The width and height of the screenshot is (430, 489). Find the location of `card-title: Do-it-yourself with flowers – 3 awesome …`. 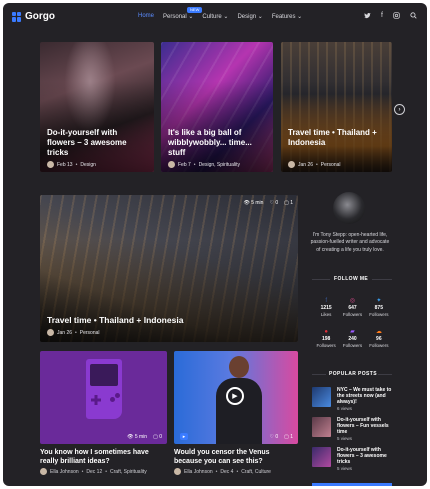

card-title: Do-it-yourself with flowers – 3 awesome … is located at coordinates (97, 143).